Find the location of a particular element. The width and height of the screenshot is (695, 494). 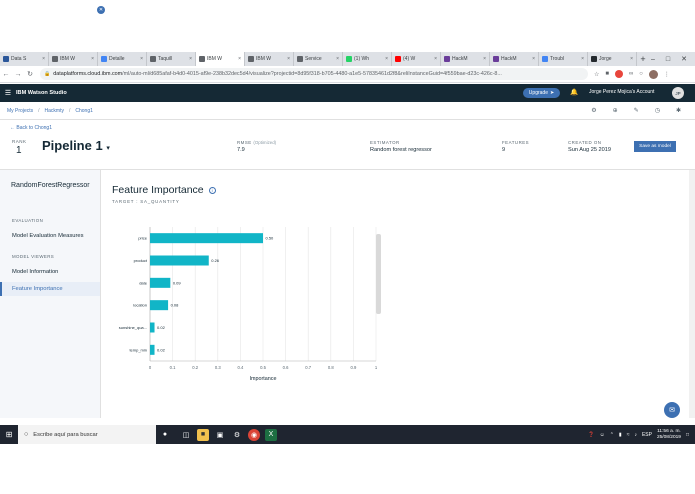

browser-tab: Service × is located at coordinates (318, 59).